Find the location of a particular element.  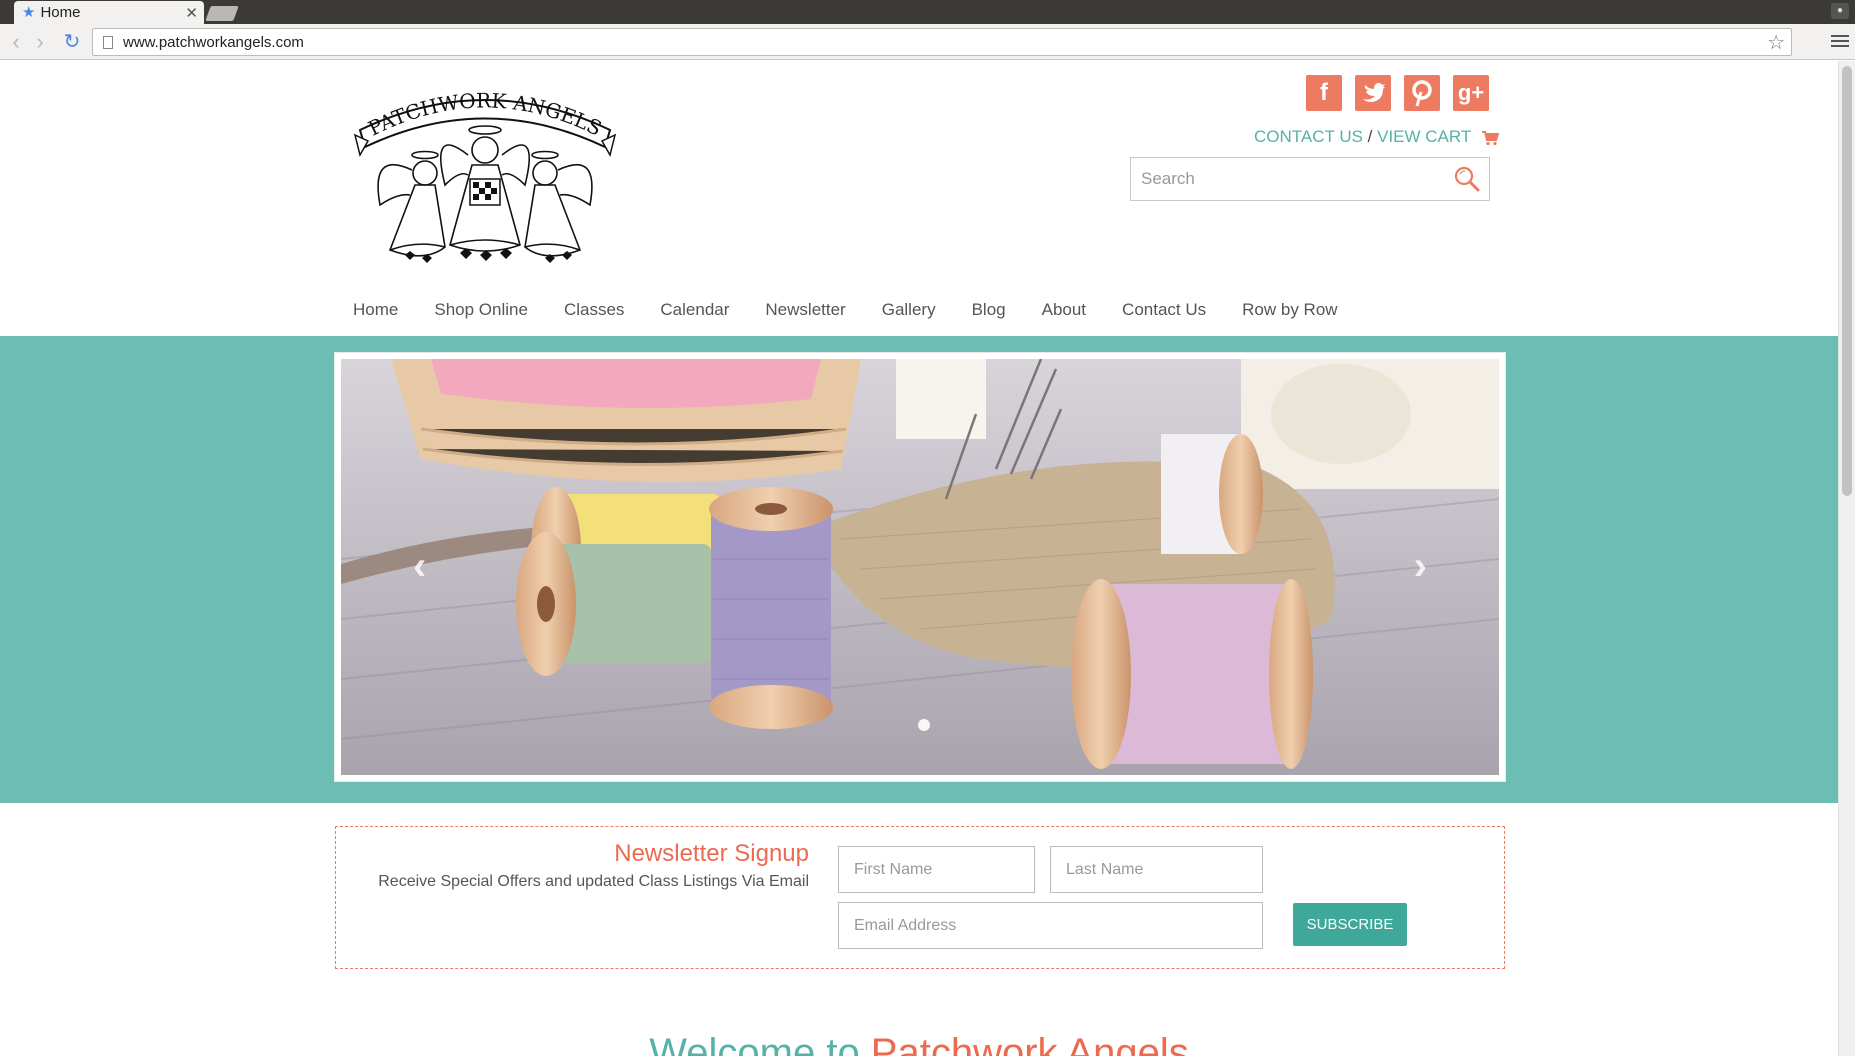

facebook-icon: f is located at coordinates (1324, 93).